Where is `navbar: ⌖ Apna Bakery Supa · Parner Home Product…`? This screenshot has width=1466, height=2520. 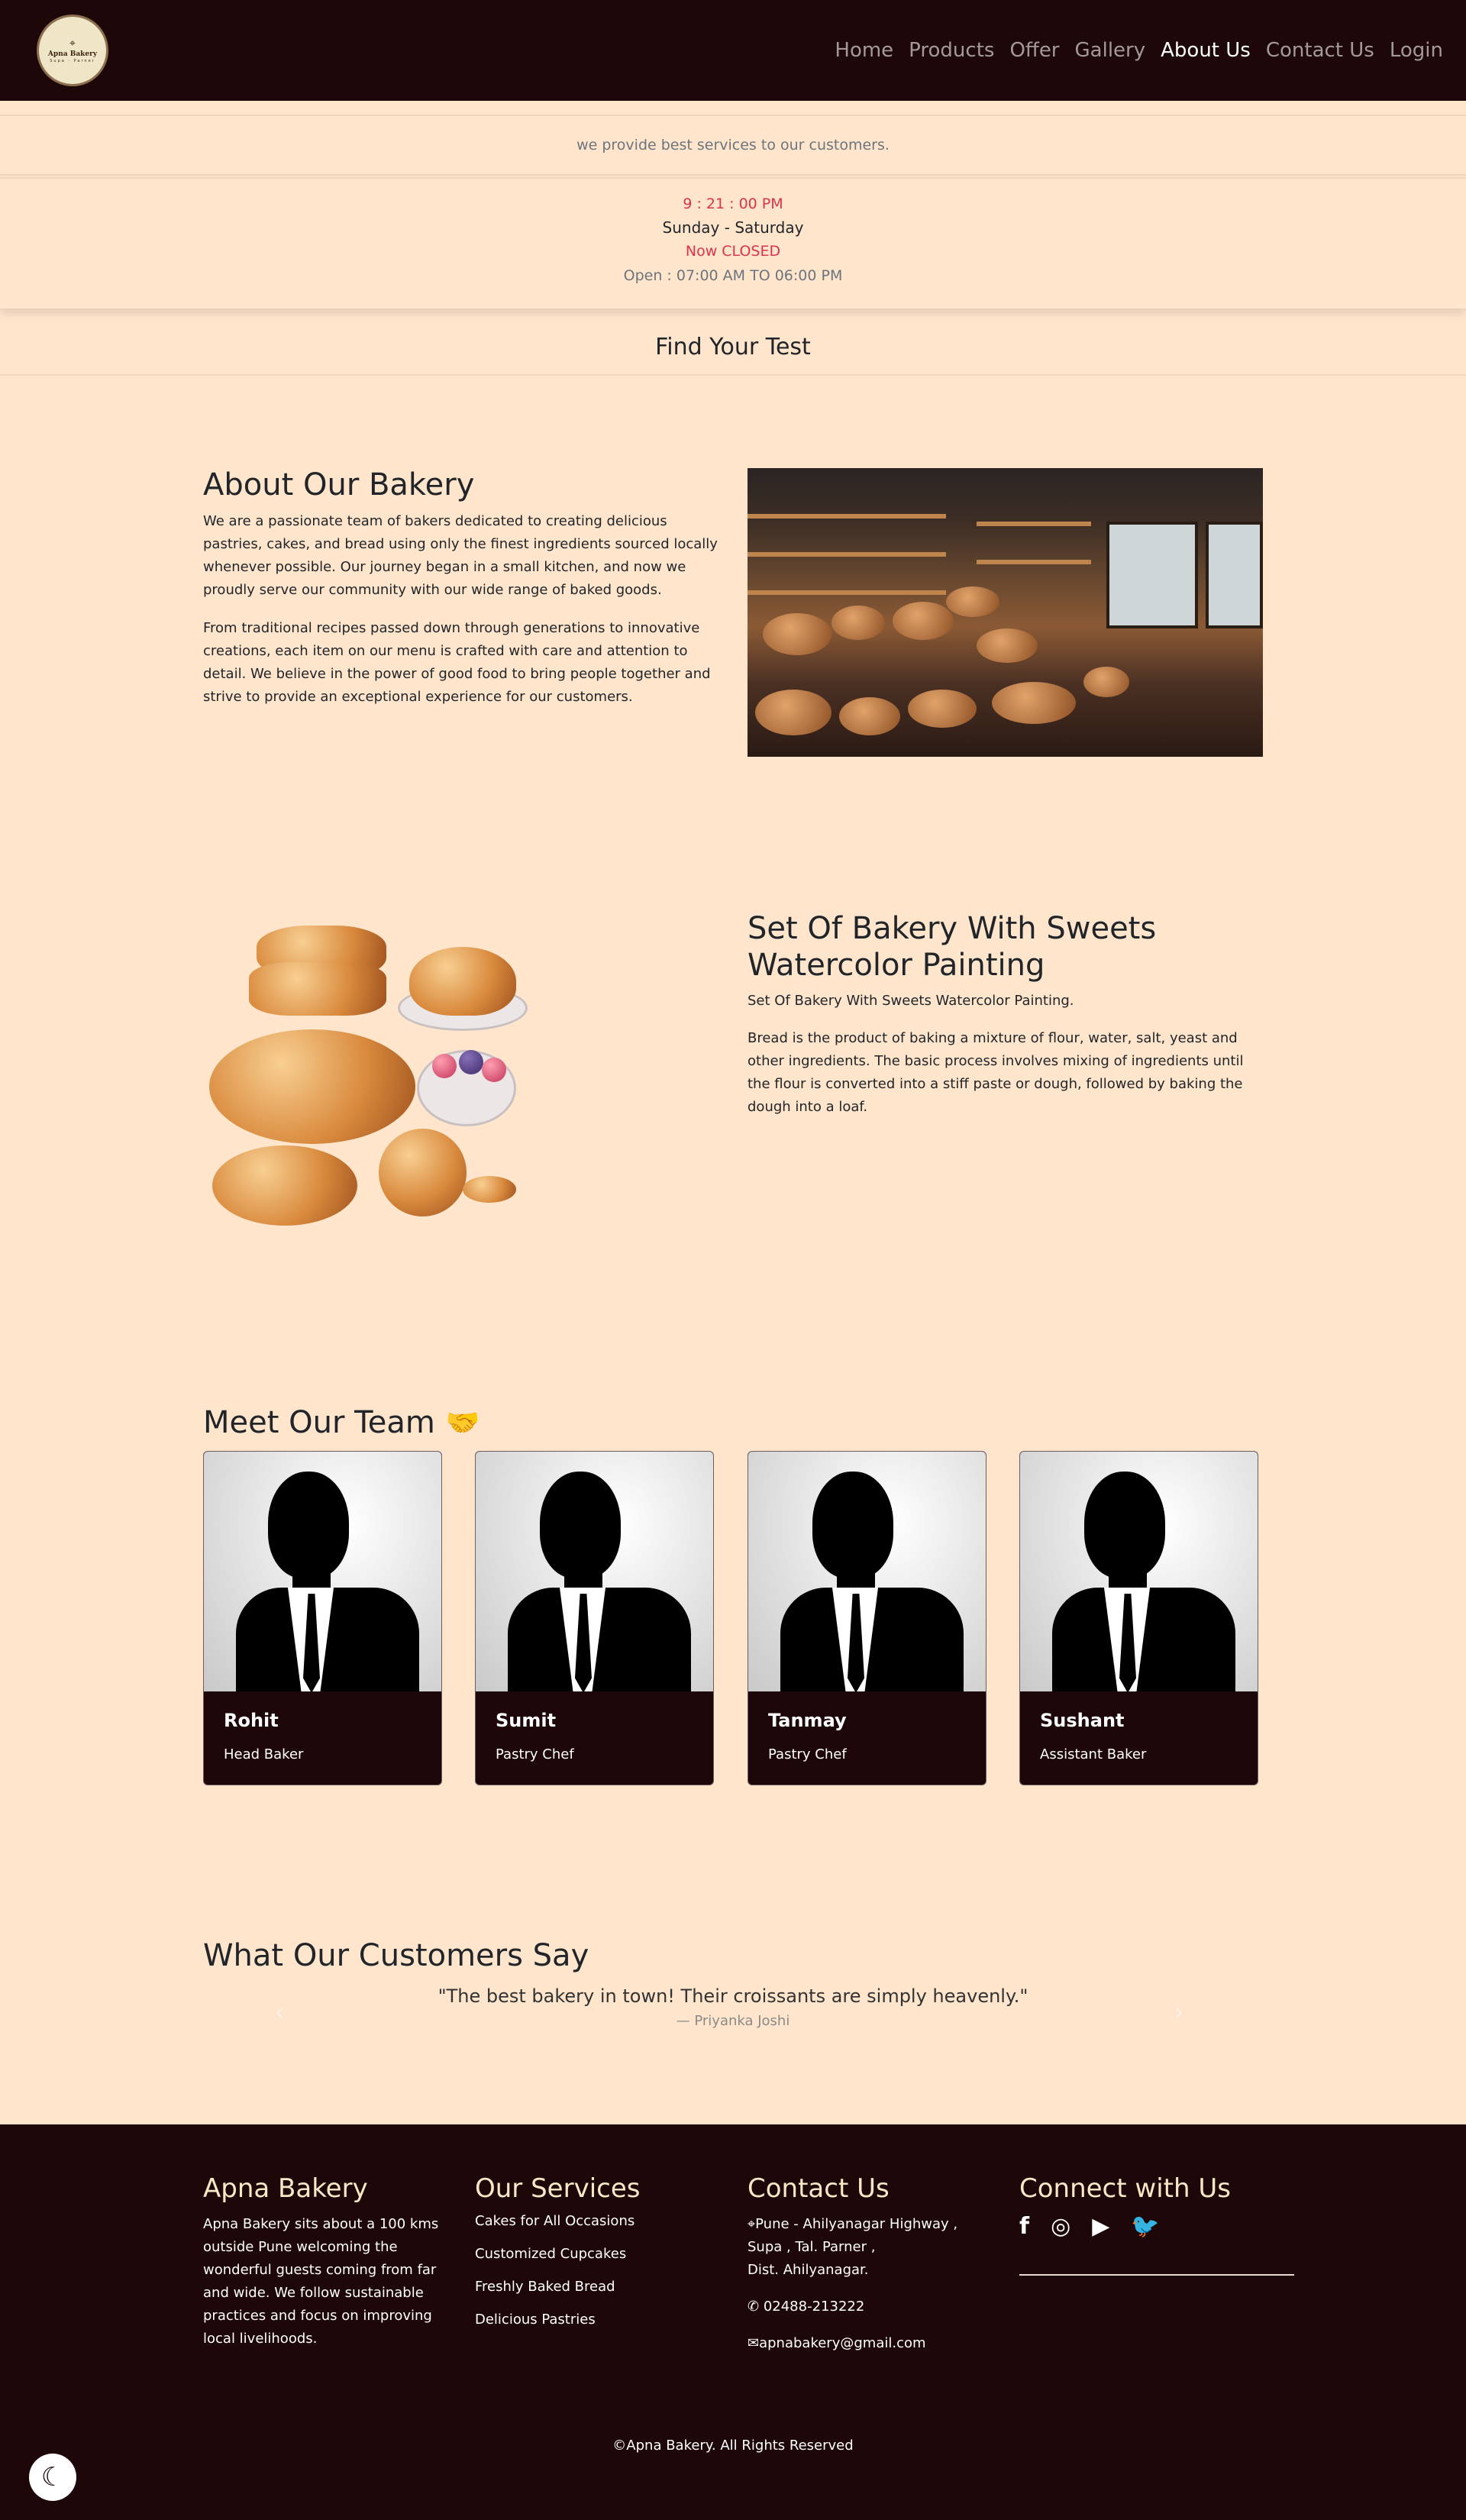
navbar: ⌖ Apna Bakery Supa · Parner Home Product… is located at coordinates (733, 50).